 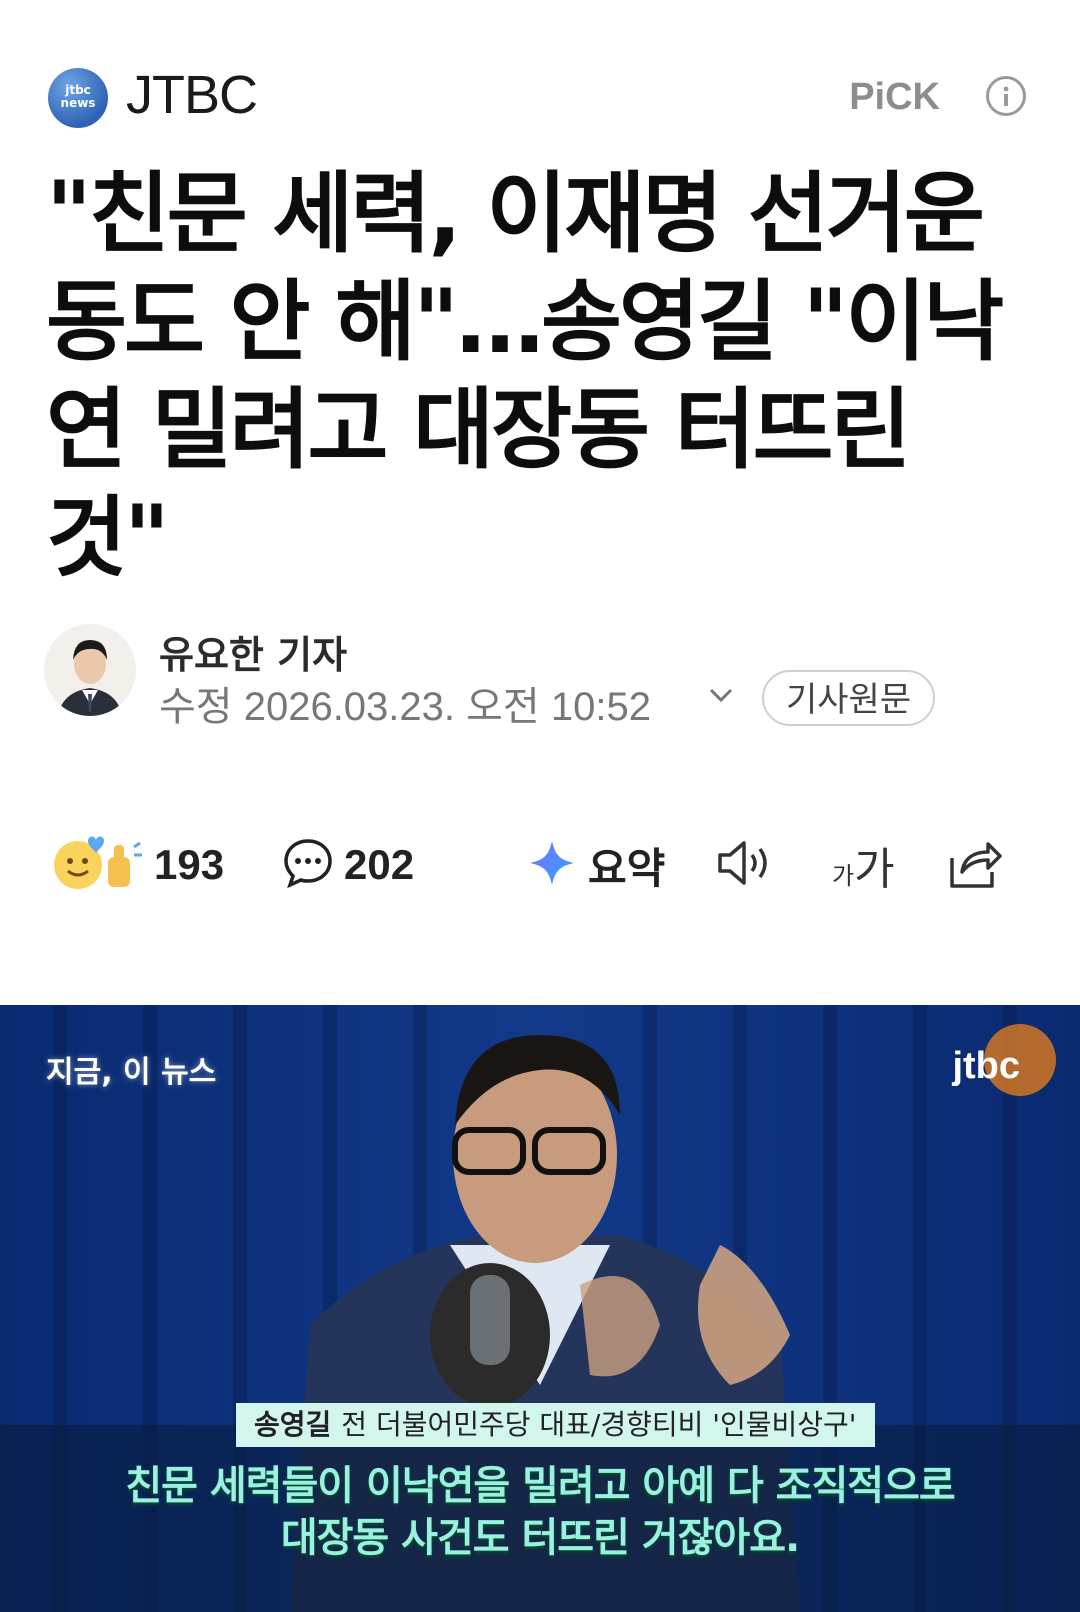 I want to click on news-section-tag: 지금, 이 뉴스, so click(x=131, y=1072).